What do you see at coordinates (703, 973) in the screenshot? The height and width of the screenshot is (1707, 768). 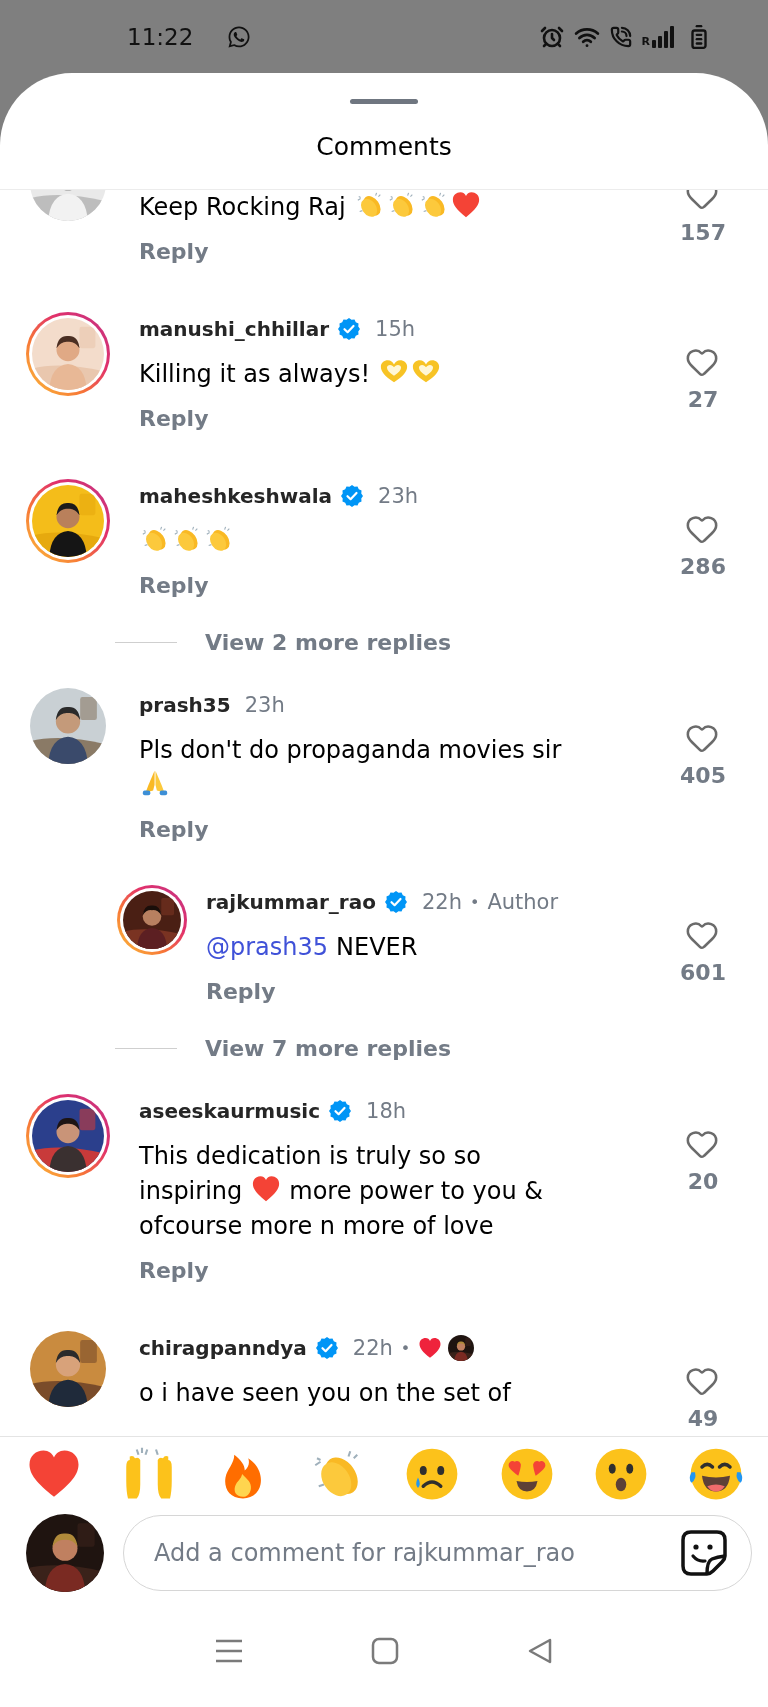 I see `like-count: 601` at bounding box center [703, 973].